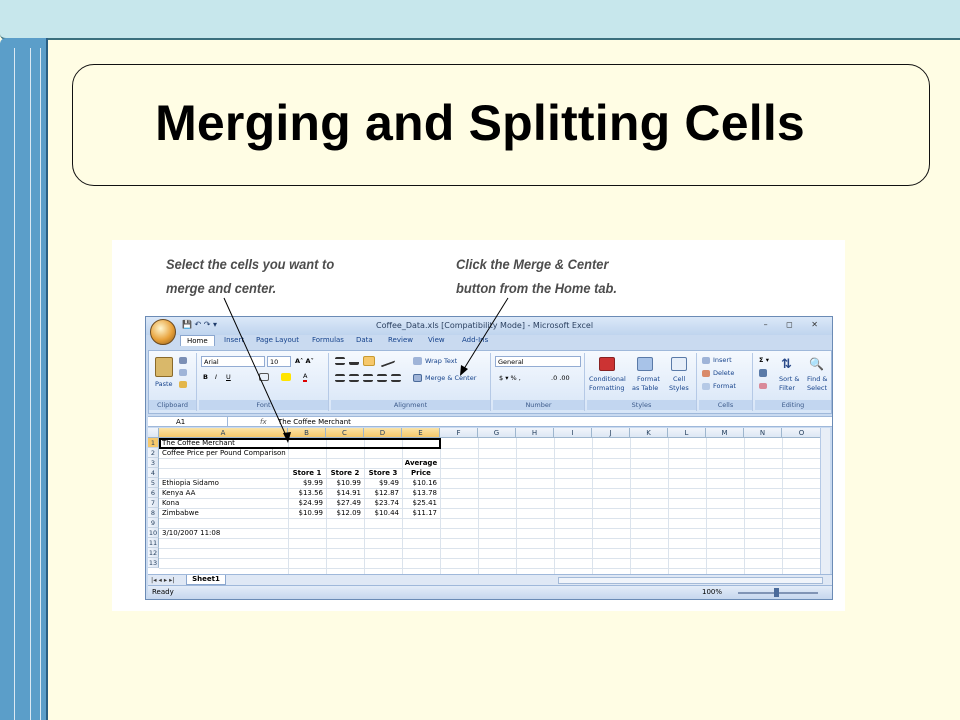  I want to click on decrease-indent-icon, so click(382, 378).